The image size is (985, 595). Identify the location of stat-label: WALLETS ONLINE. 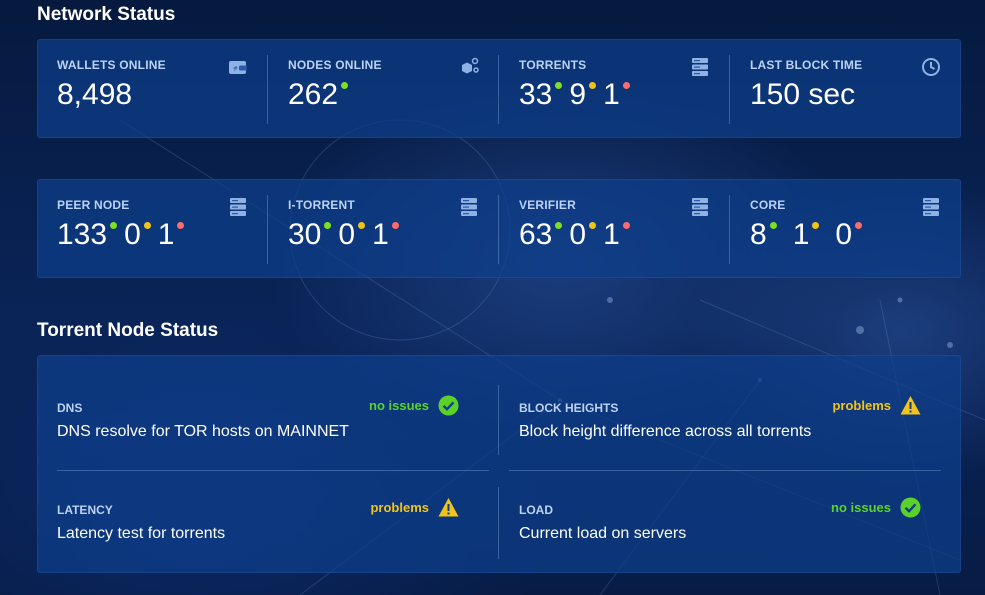
(111, 65).